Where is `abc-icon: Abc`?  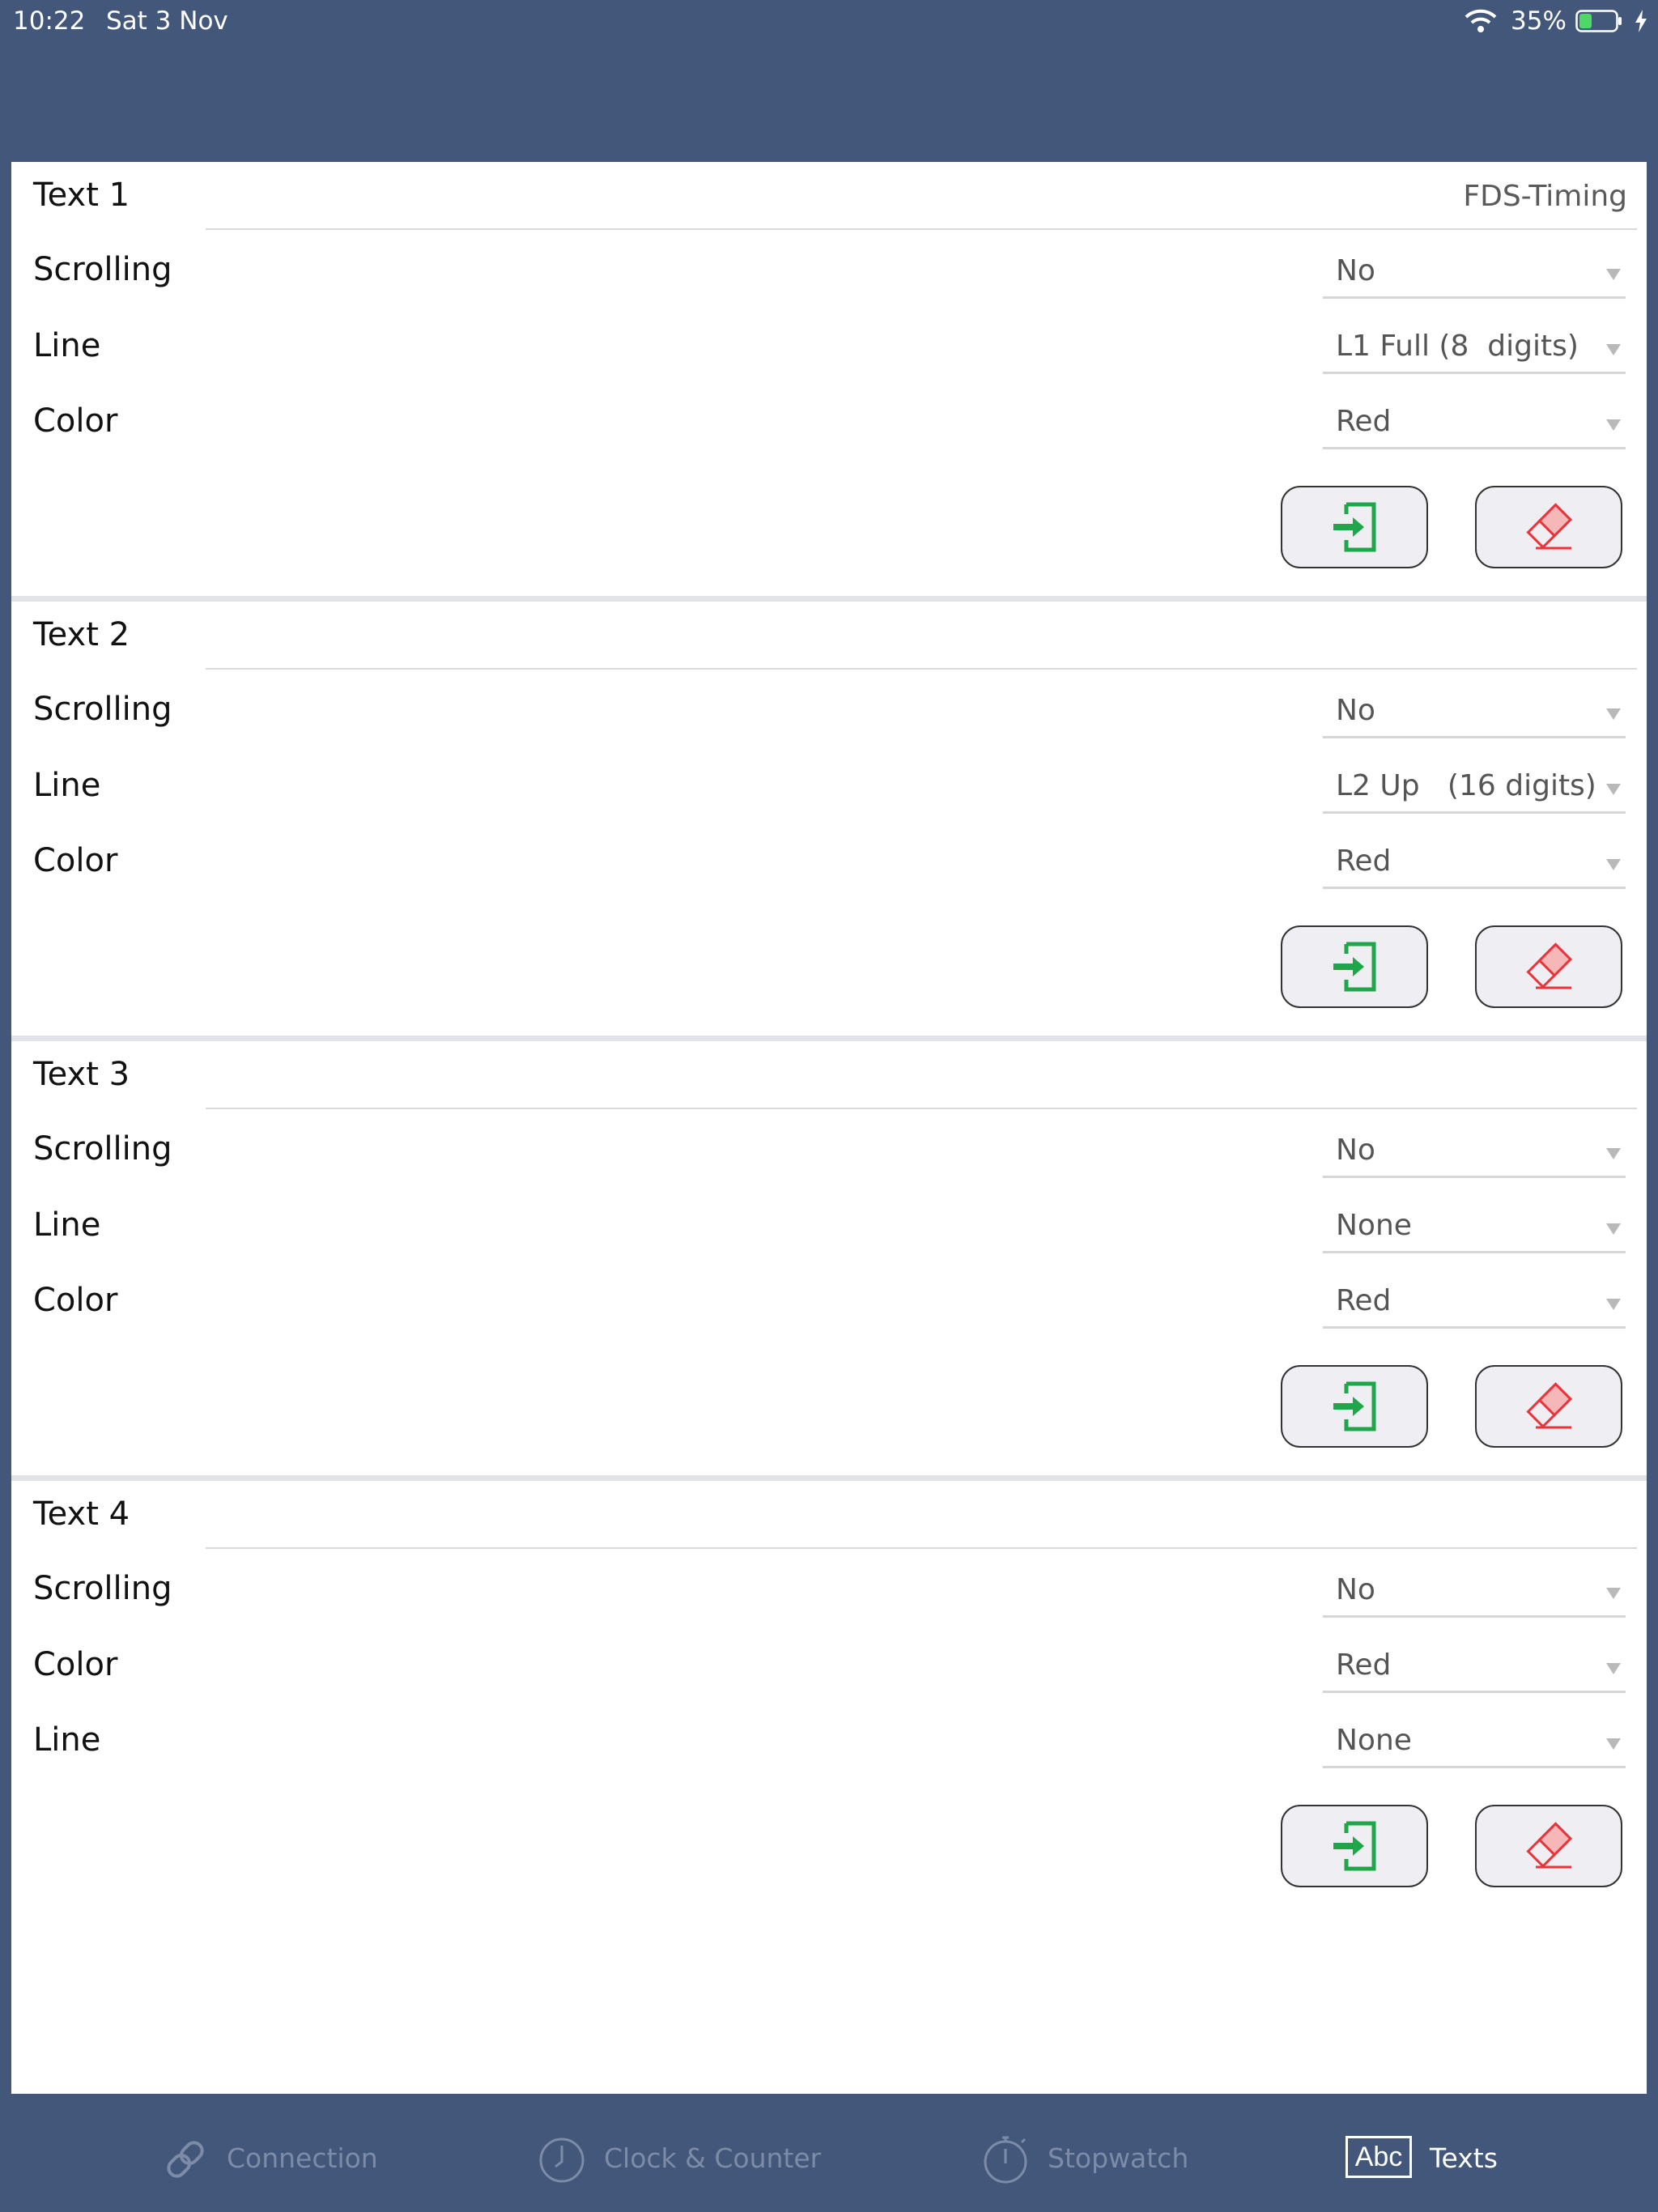
abc-icon: Abc is located at coordinates (1379, 2157).